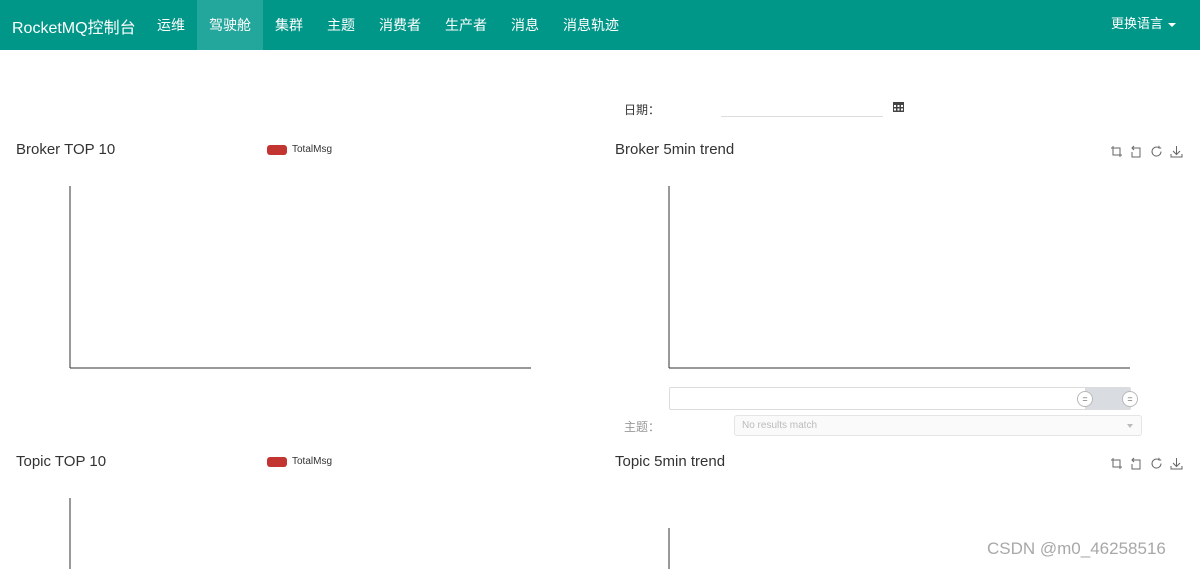  I want to click on broker-top10-chart, so click(300, 277).